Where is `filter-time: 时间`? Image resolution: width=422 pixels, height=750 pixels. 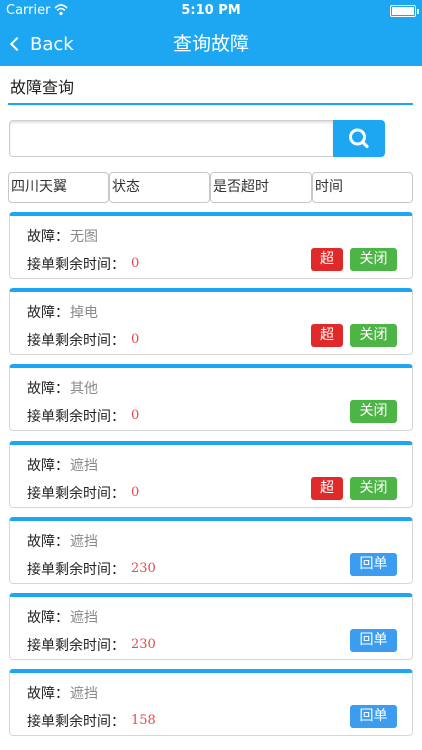 filter-time: 时间 is located at coordinates (362, 187).